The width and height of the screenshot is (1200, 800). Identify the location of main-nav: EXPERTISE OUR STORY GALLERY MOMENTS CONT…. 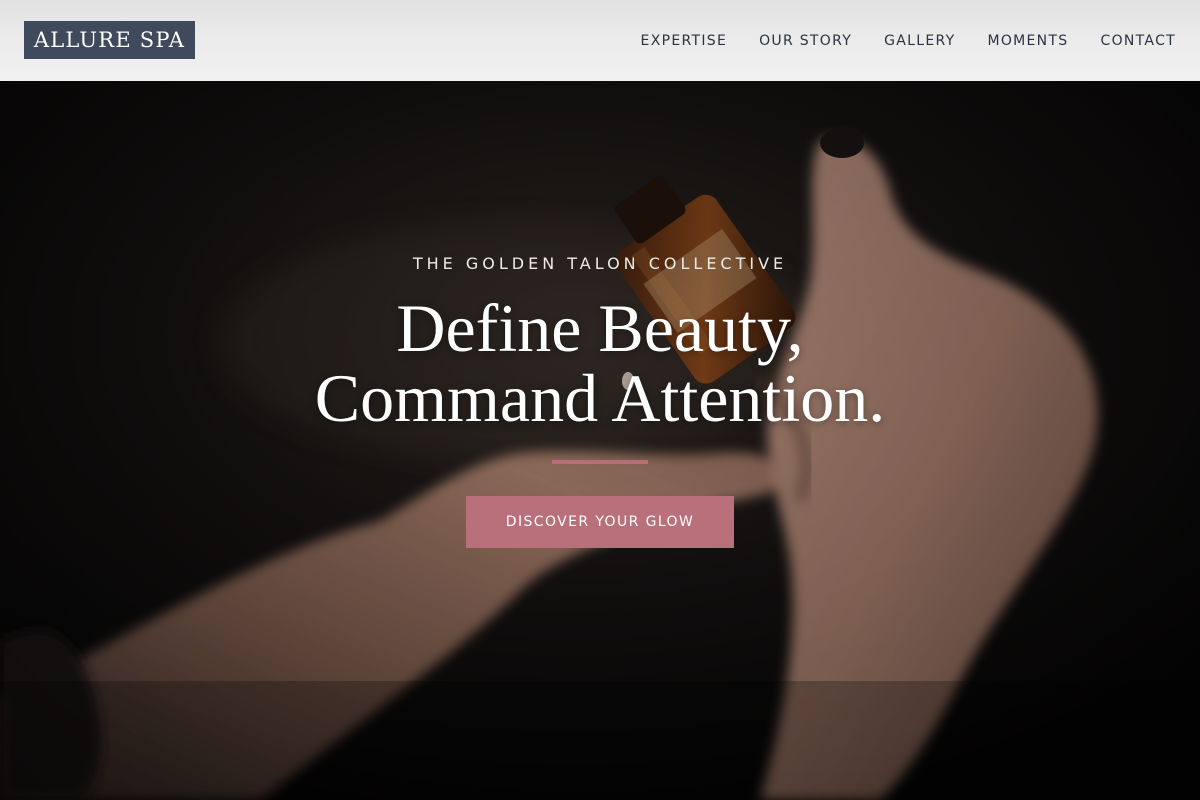
(908, 40).